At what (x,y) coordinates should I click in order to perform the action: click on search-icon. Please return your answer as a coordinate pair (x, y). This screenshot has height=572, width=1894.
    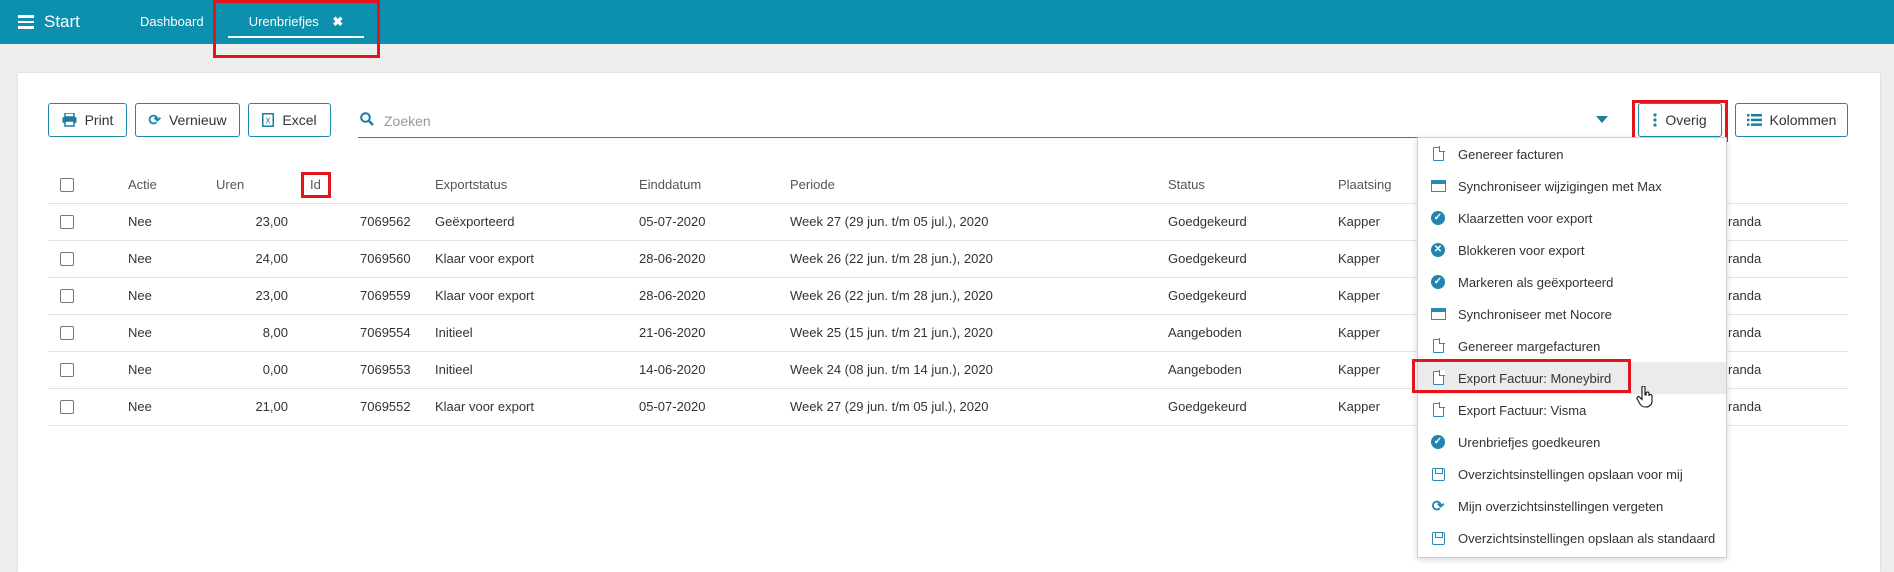
    Looking at the image, I should click on (368, 120).